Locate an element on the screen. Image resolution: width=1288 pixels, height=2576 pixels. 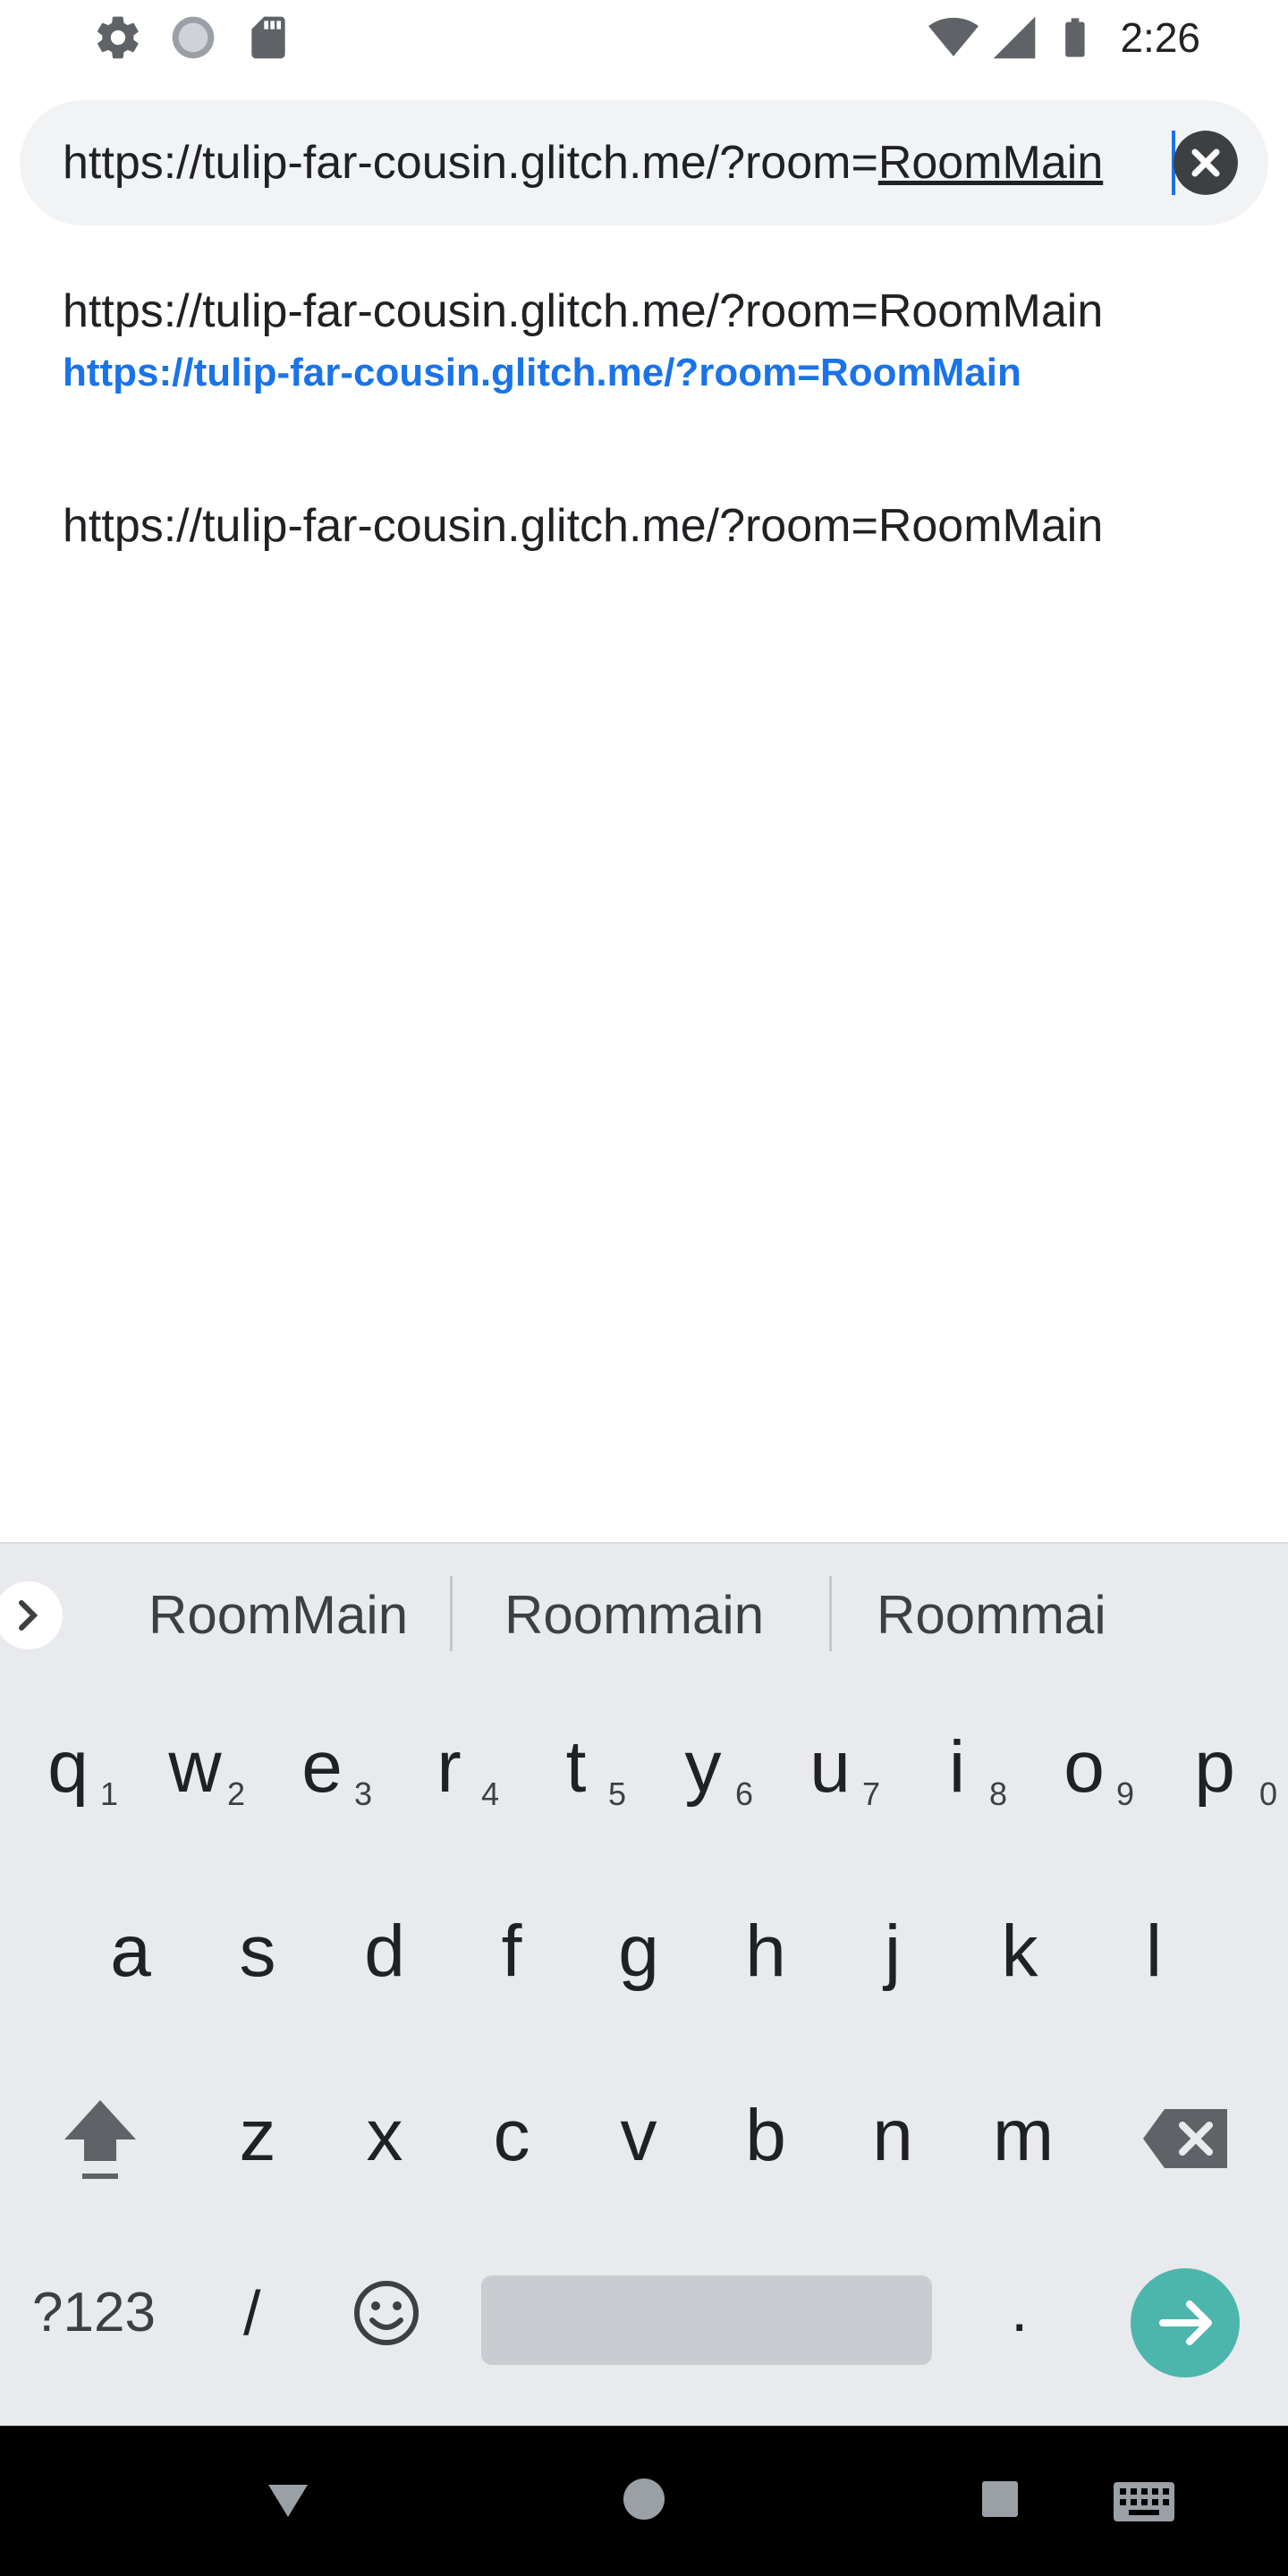
key-b: b is located at coordinates (765, 2135).